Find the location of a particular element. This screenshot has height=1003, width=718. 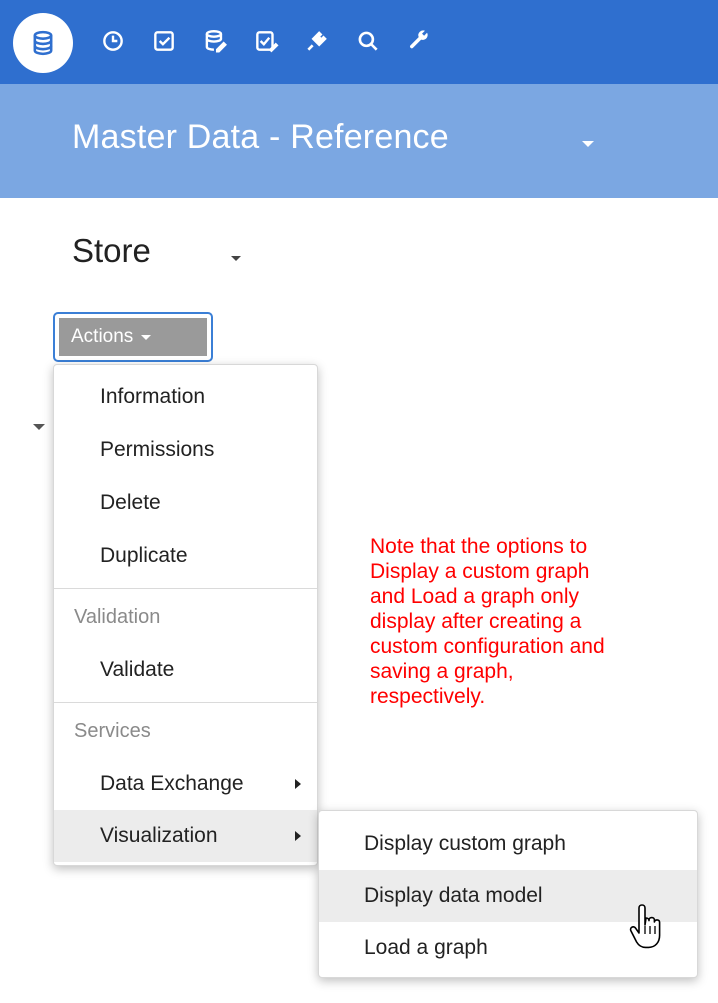

menu-item-label: Data Exchange is located at coordinates (172, 783).